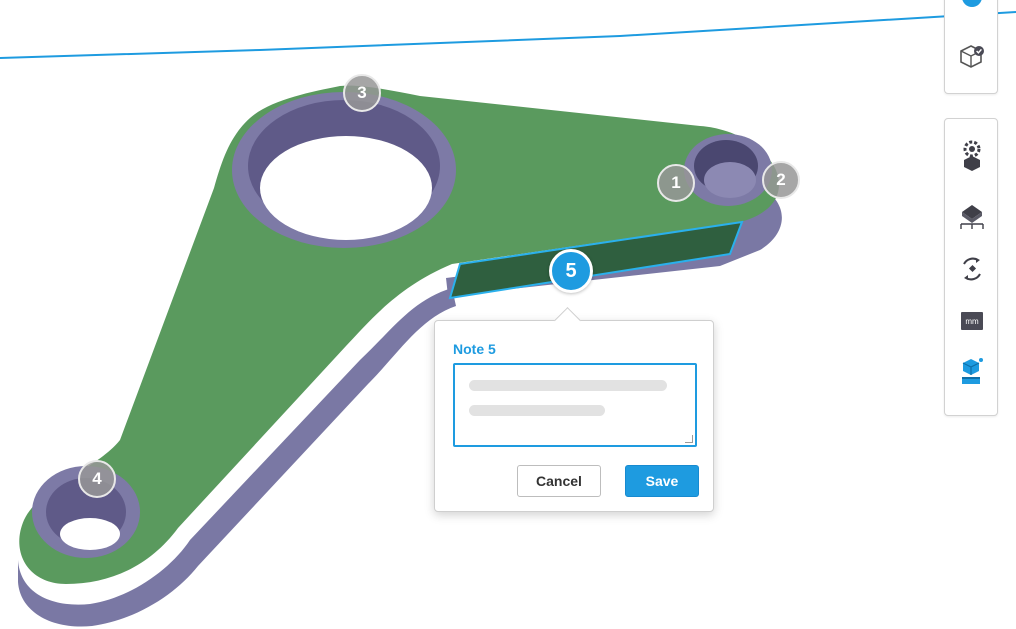 Image resolution: width=1016 pixels, height=629 pixels. What do you see at coordinates (781, 180) in the screenshot?
I see `note-marker-2: 2` at bounding box center [781, 180].